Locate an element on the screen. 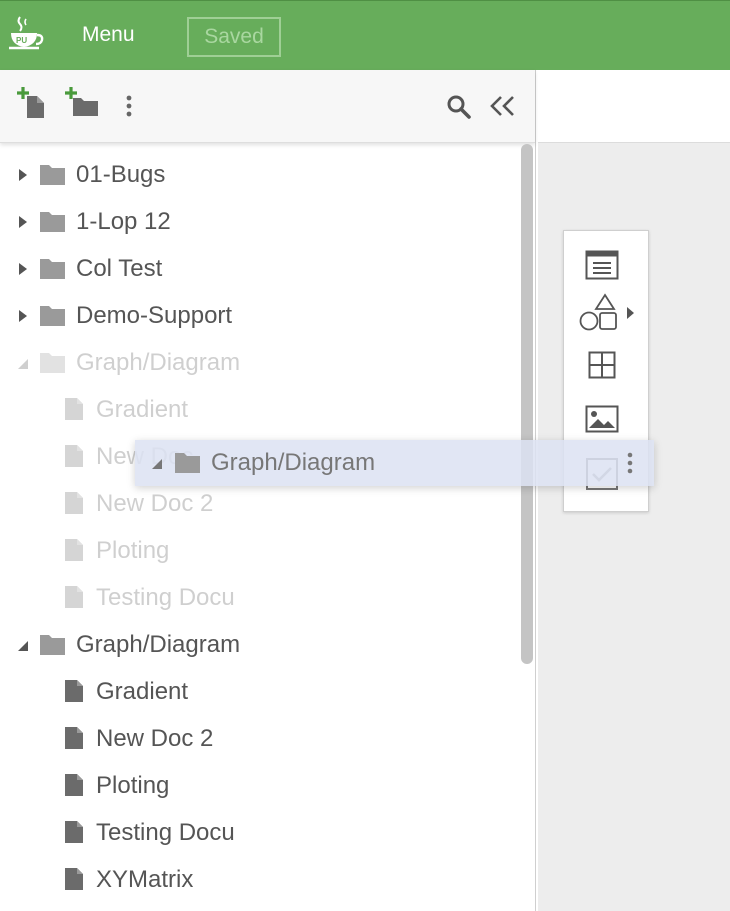  tree-toolbar is located at coordinates (267, 106).